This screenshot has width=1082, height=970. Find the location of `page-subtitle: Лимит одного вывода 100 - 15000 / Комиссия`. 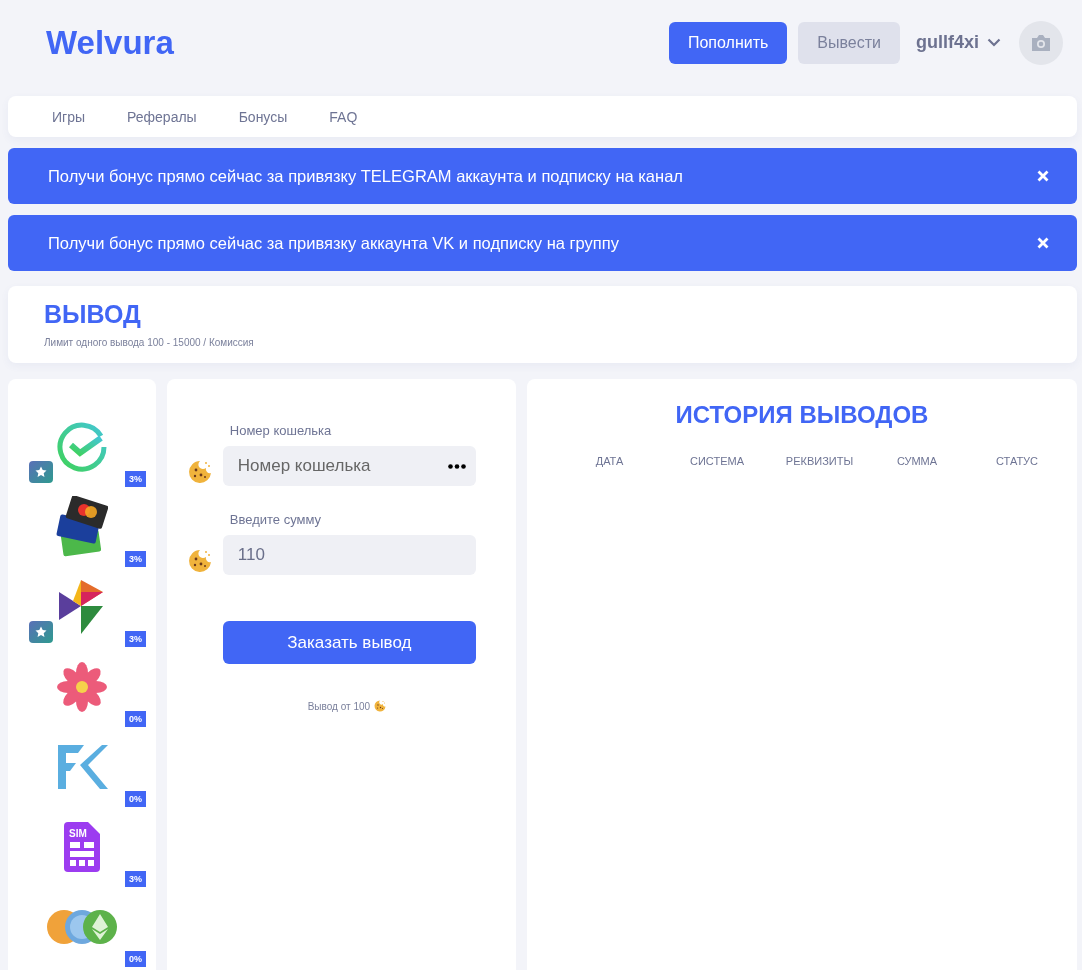

page-subtitle: Лимит одного вывода 100 - 15000 / Комиссия is located at coordinates (149, 342).